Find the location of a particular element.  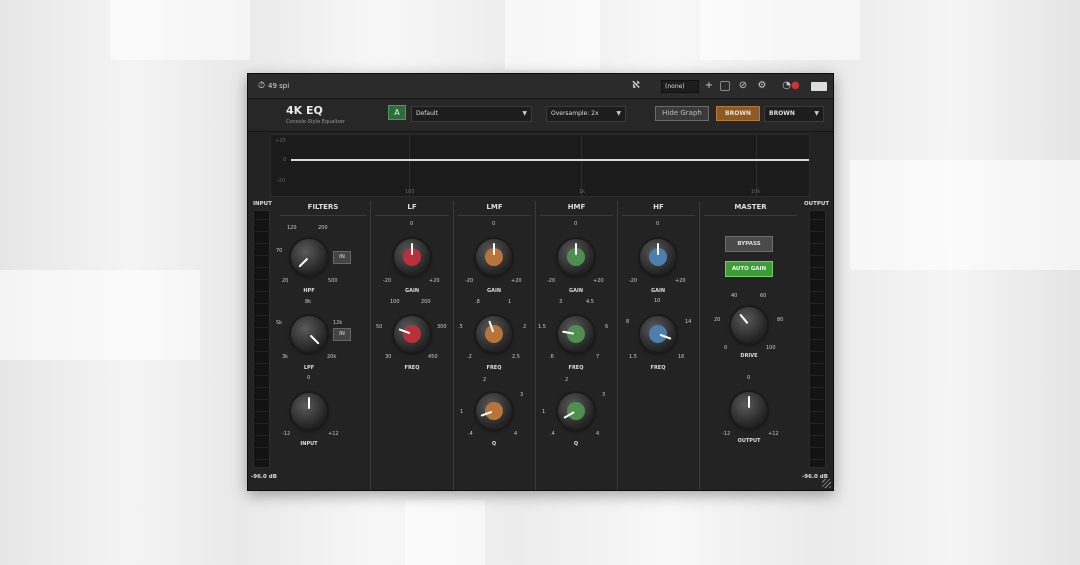

input-meter is located at coordinates (261, 339).